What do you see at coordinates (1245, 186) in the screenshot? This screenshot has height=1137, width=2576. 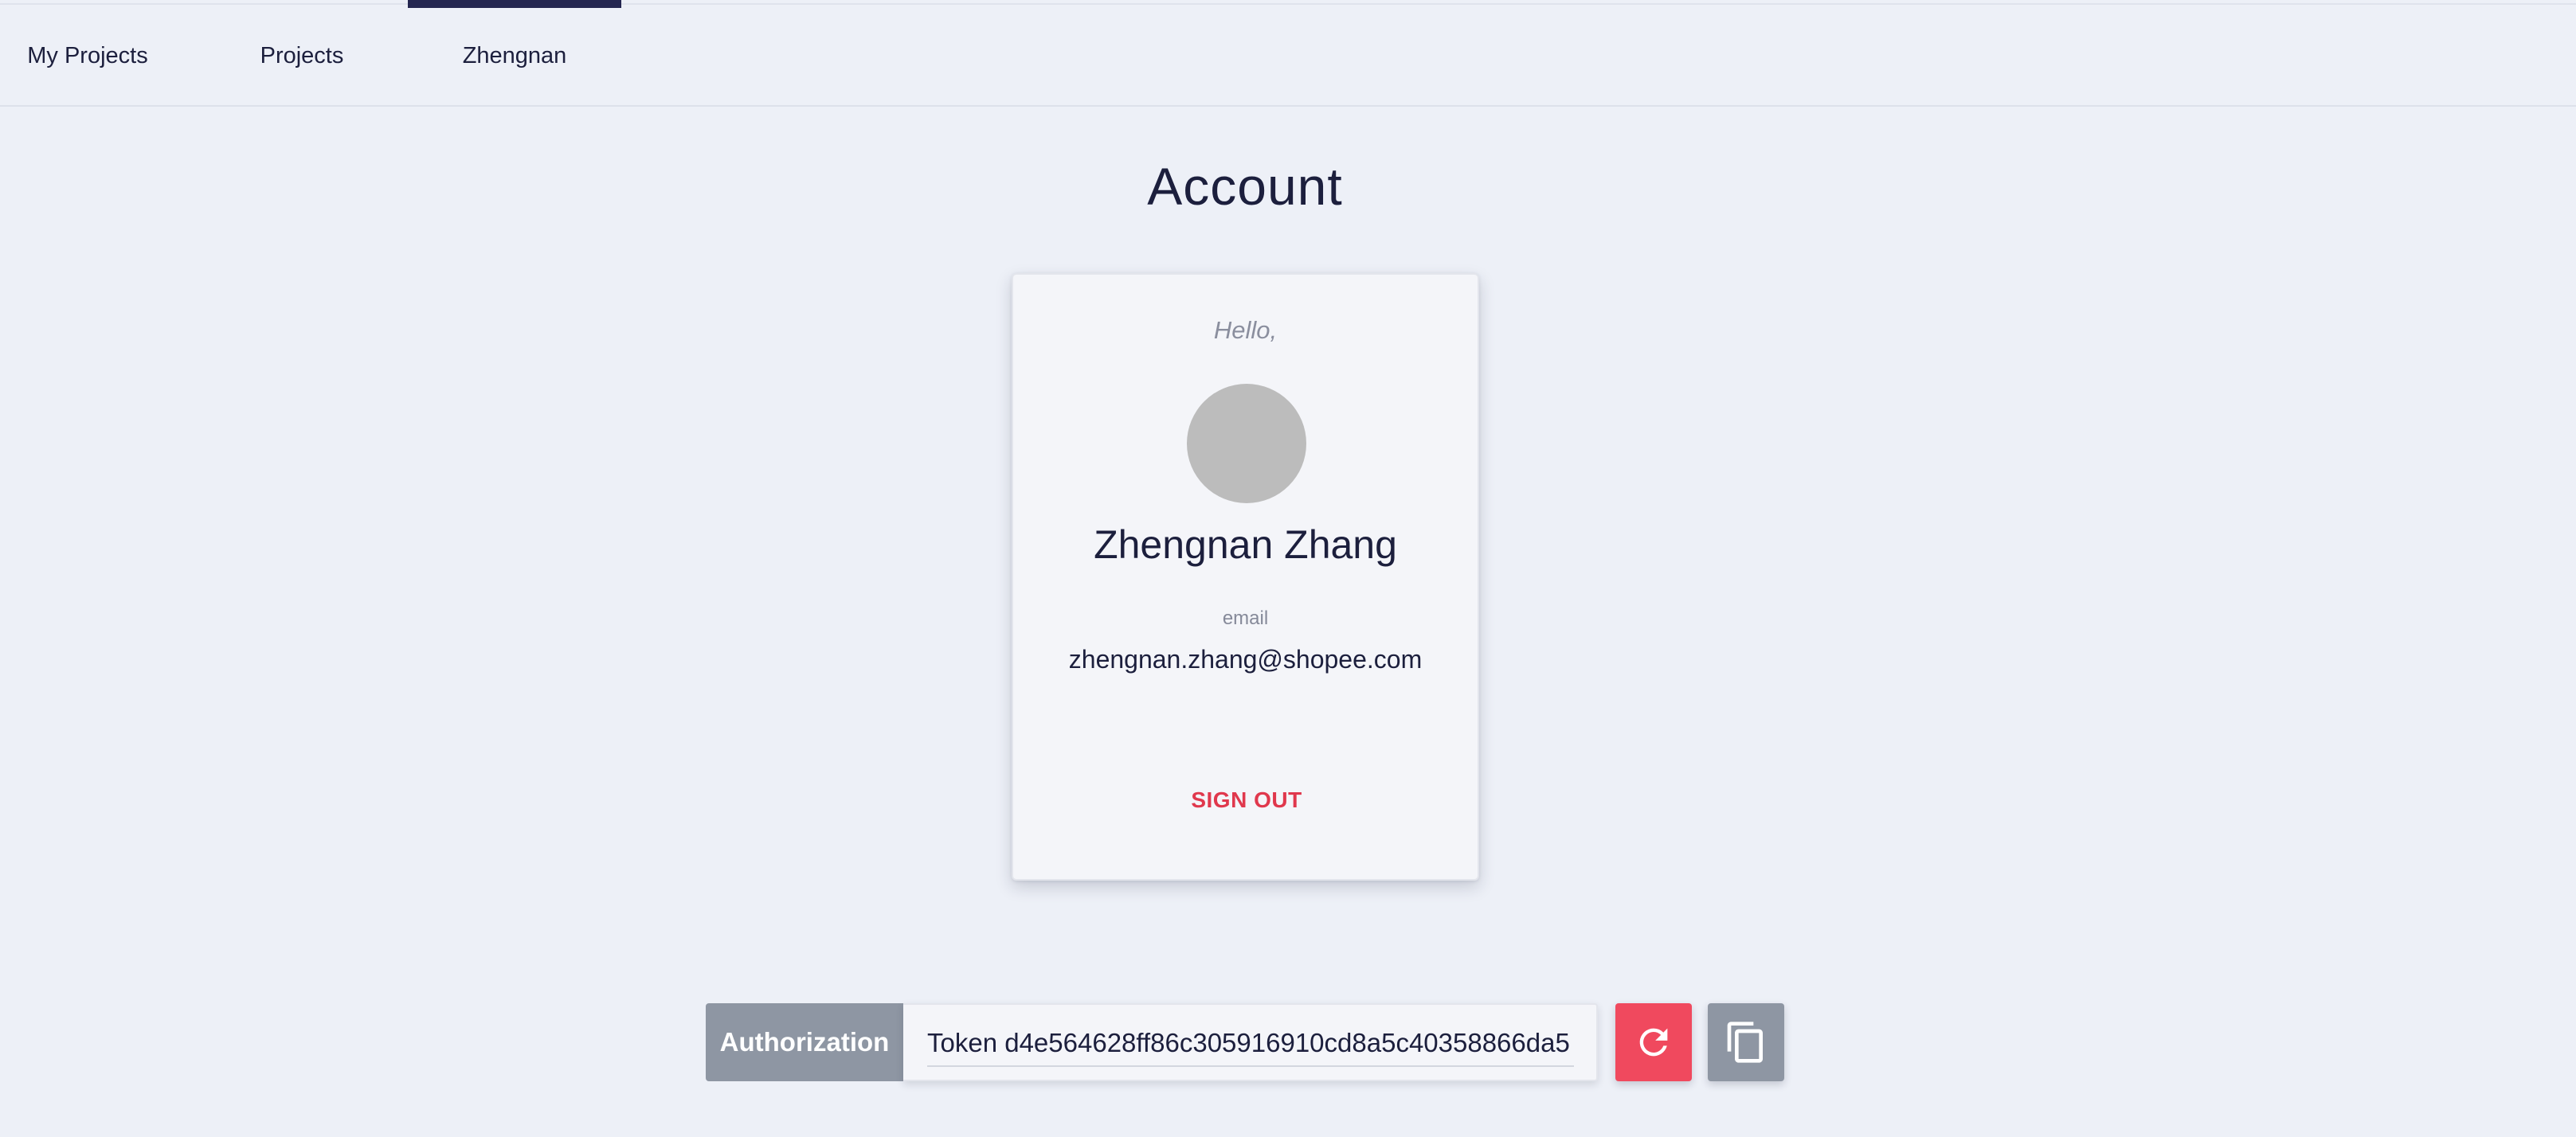 I see `page-title: Account` at bounding box center [1245, 186].